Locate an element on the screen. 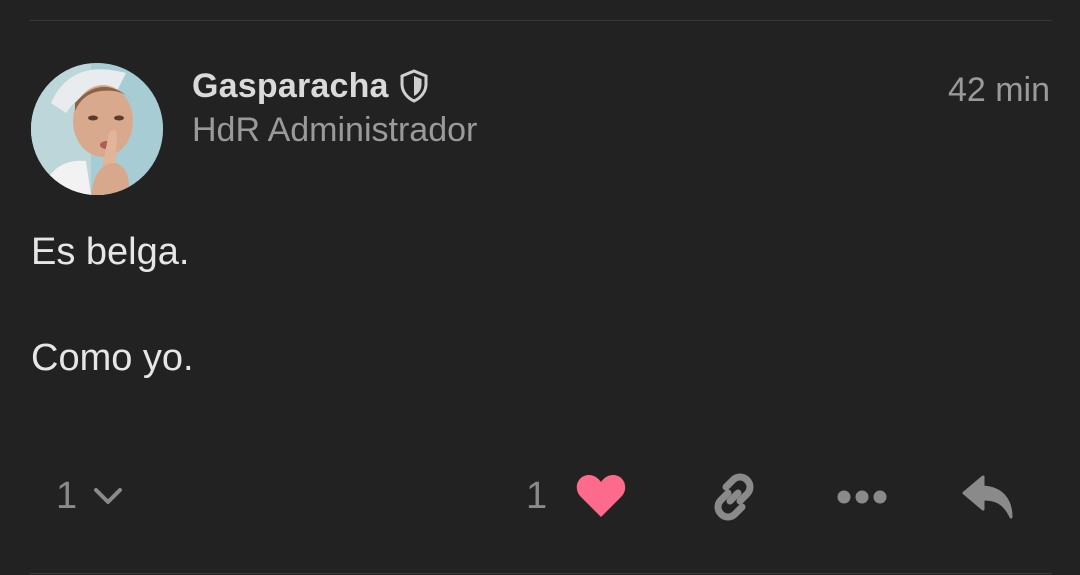 This screenshot has width=1080, height=575. chevron-down-icon is located at coordinates (108, 496).